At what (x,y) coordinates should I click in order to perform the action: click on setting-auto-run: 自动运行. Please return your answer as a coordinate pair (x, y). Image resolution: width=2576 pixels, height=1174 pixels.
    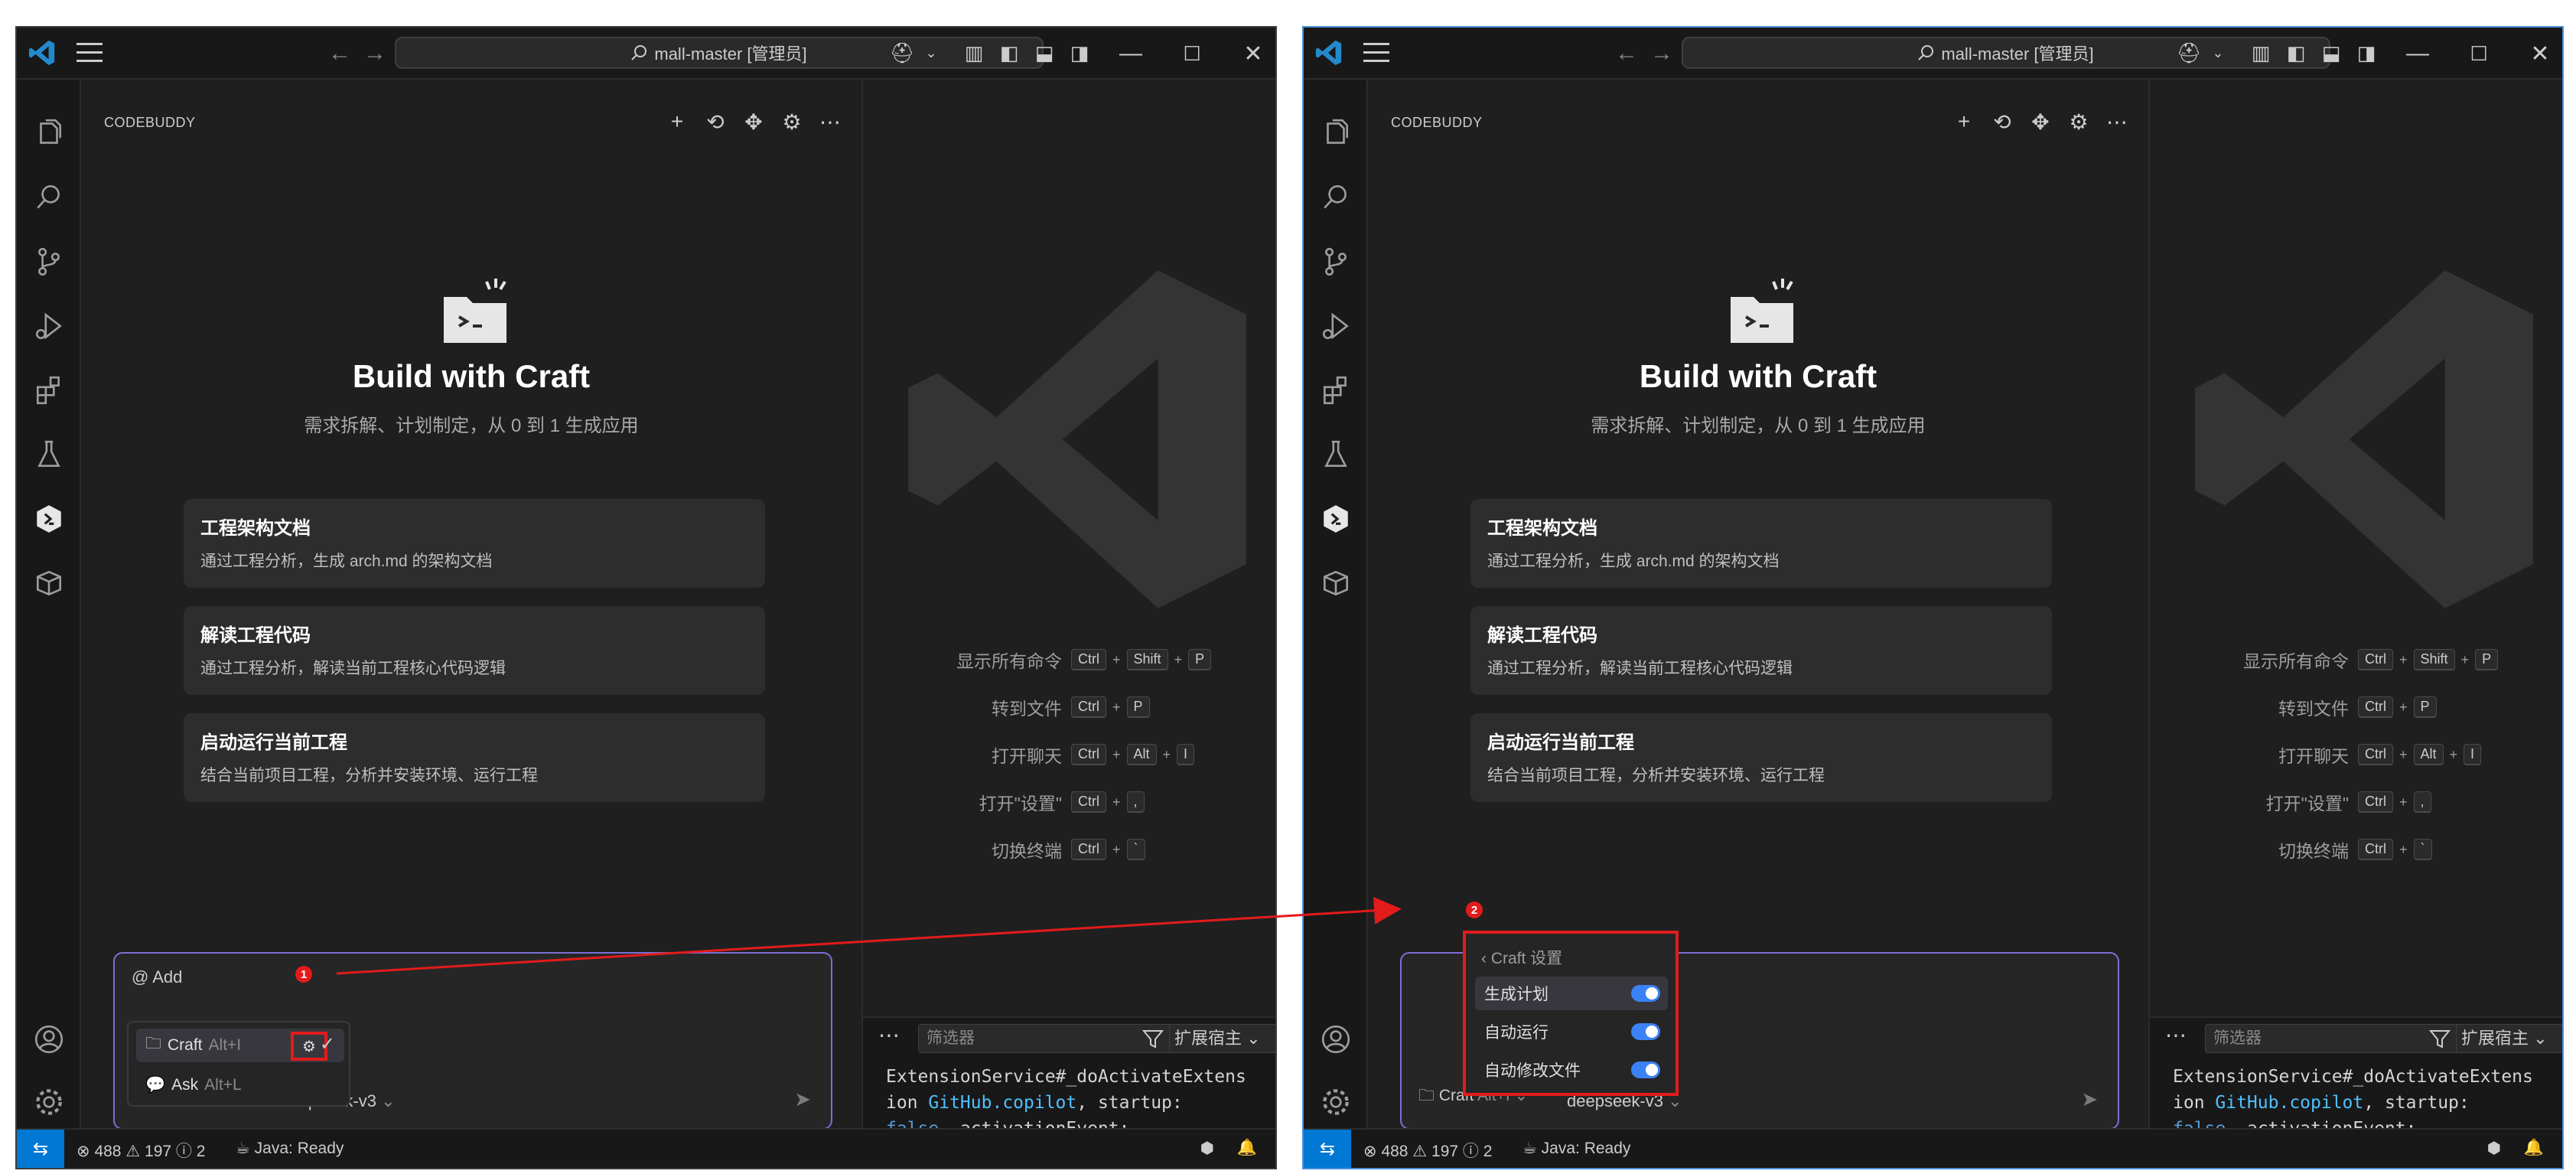
    Looking at the image, I should click on (1572, 1032).